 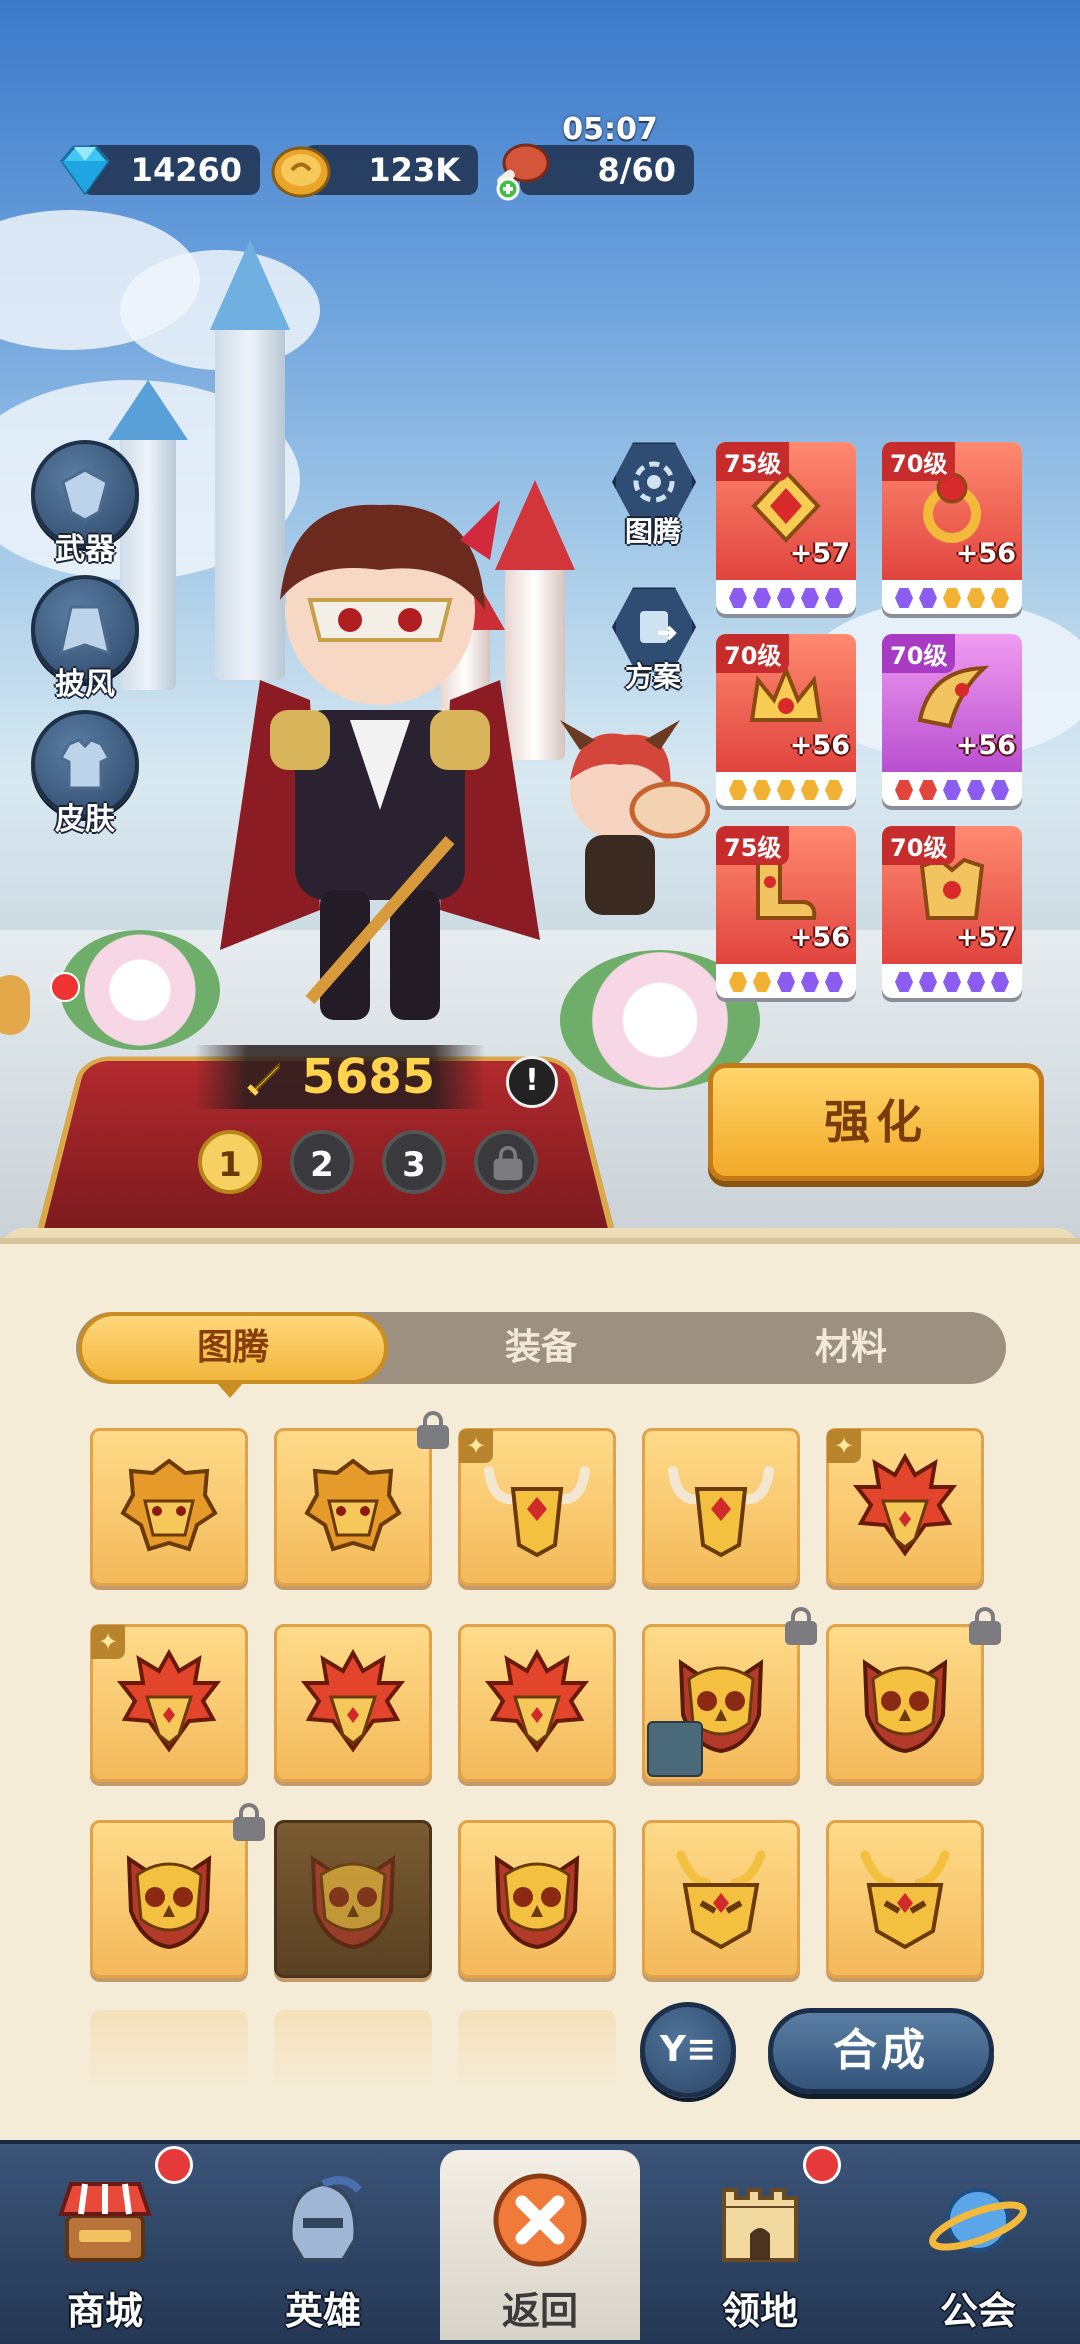 What do you see at coordinates (85, 638) in the screenshot?
I see `cape-button: 披风` at bounding box center [85, 638].